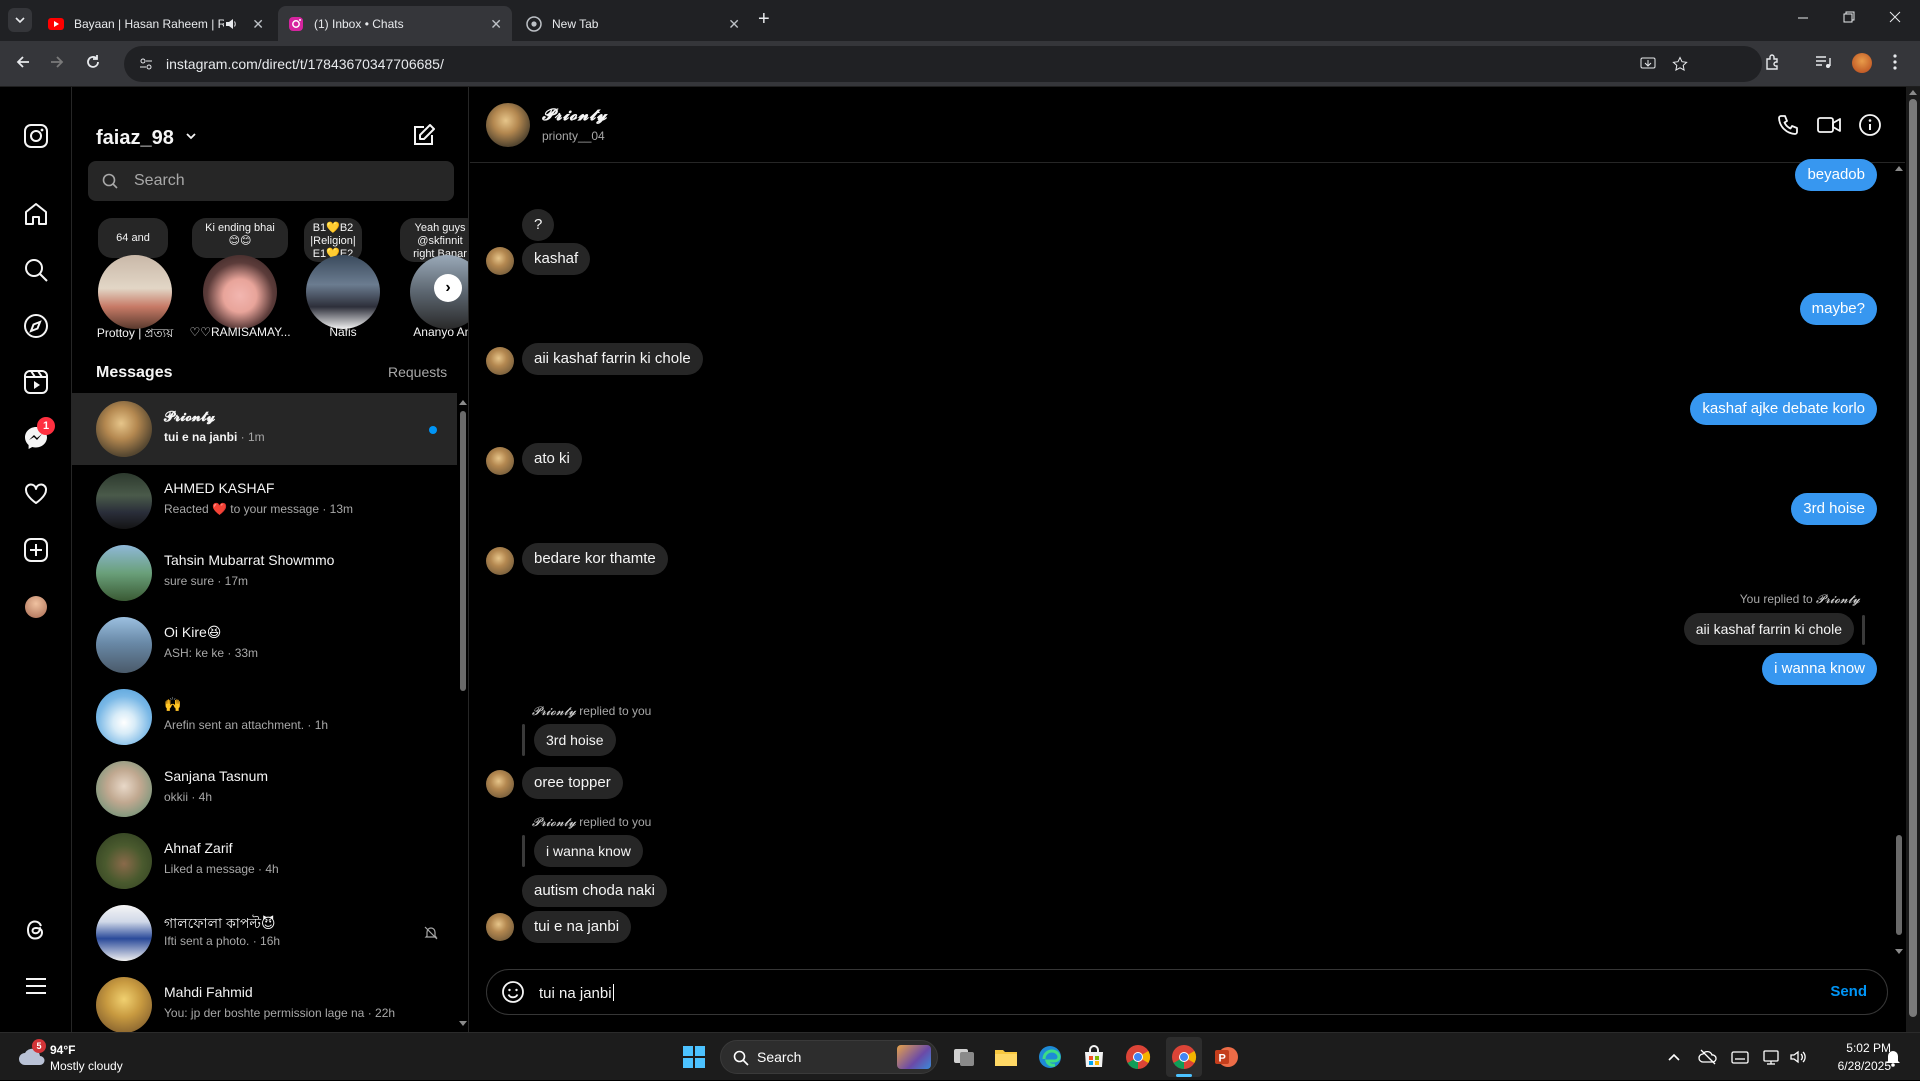  Describe the element at coordinates (424, 135) in the screenshot. I see `new-message-icon` at that location.